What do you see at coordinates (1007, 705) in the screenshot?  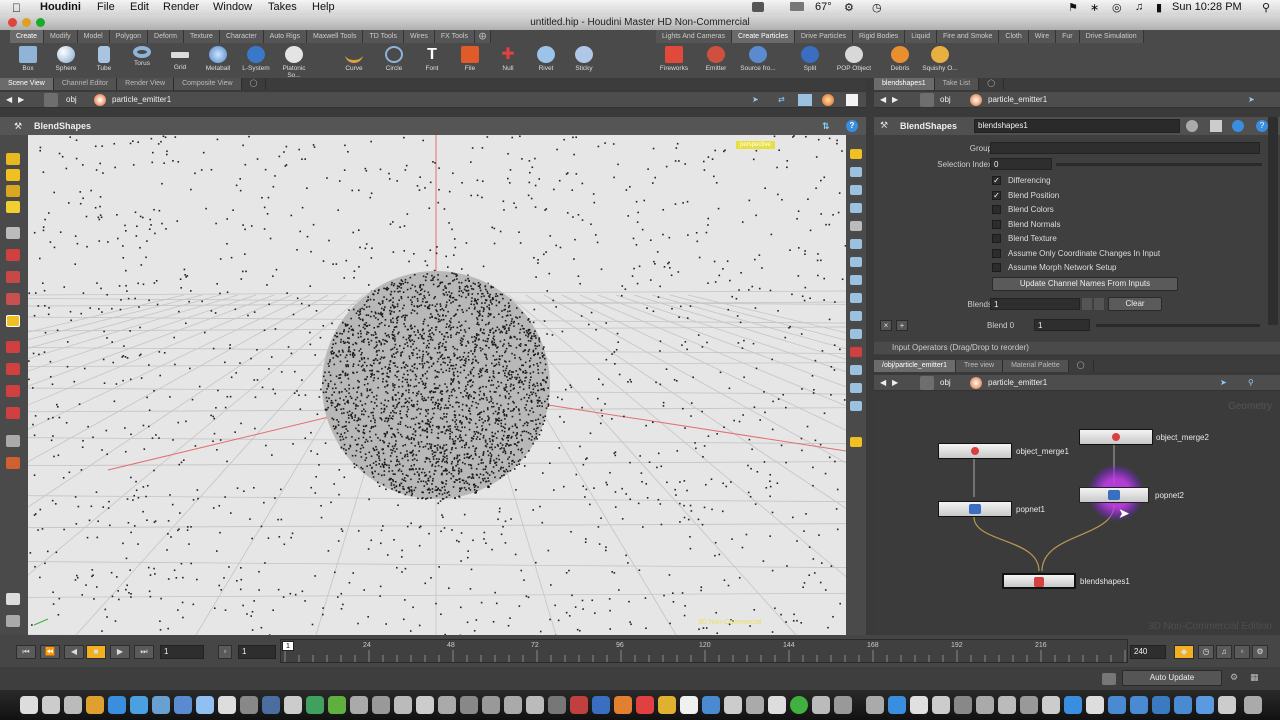 I see `dock-app40-icon` at bounding box center [1007, 705].